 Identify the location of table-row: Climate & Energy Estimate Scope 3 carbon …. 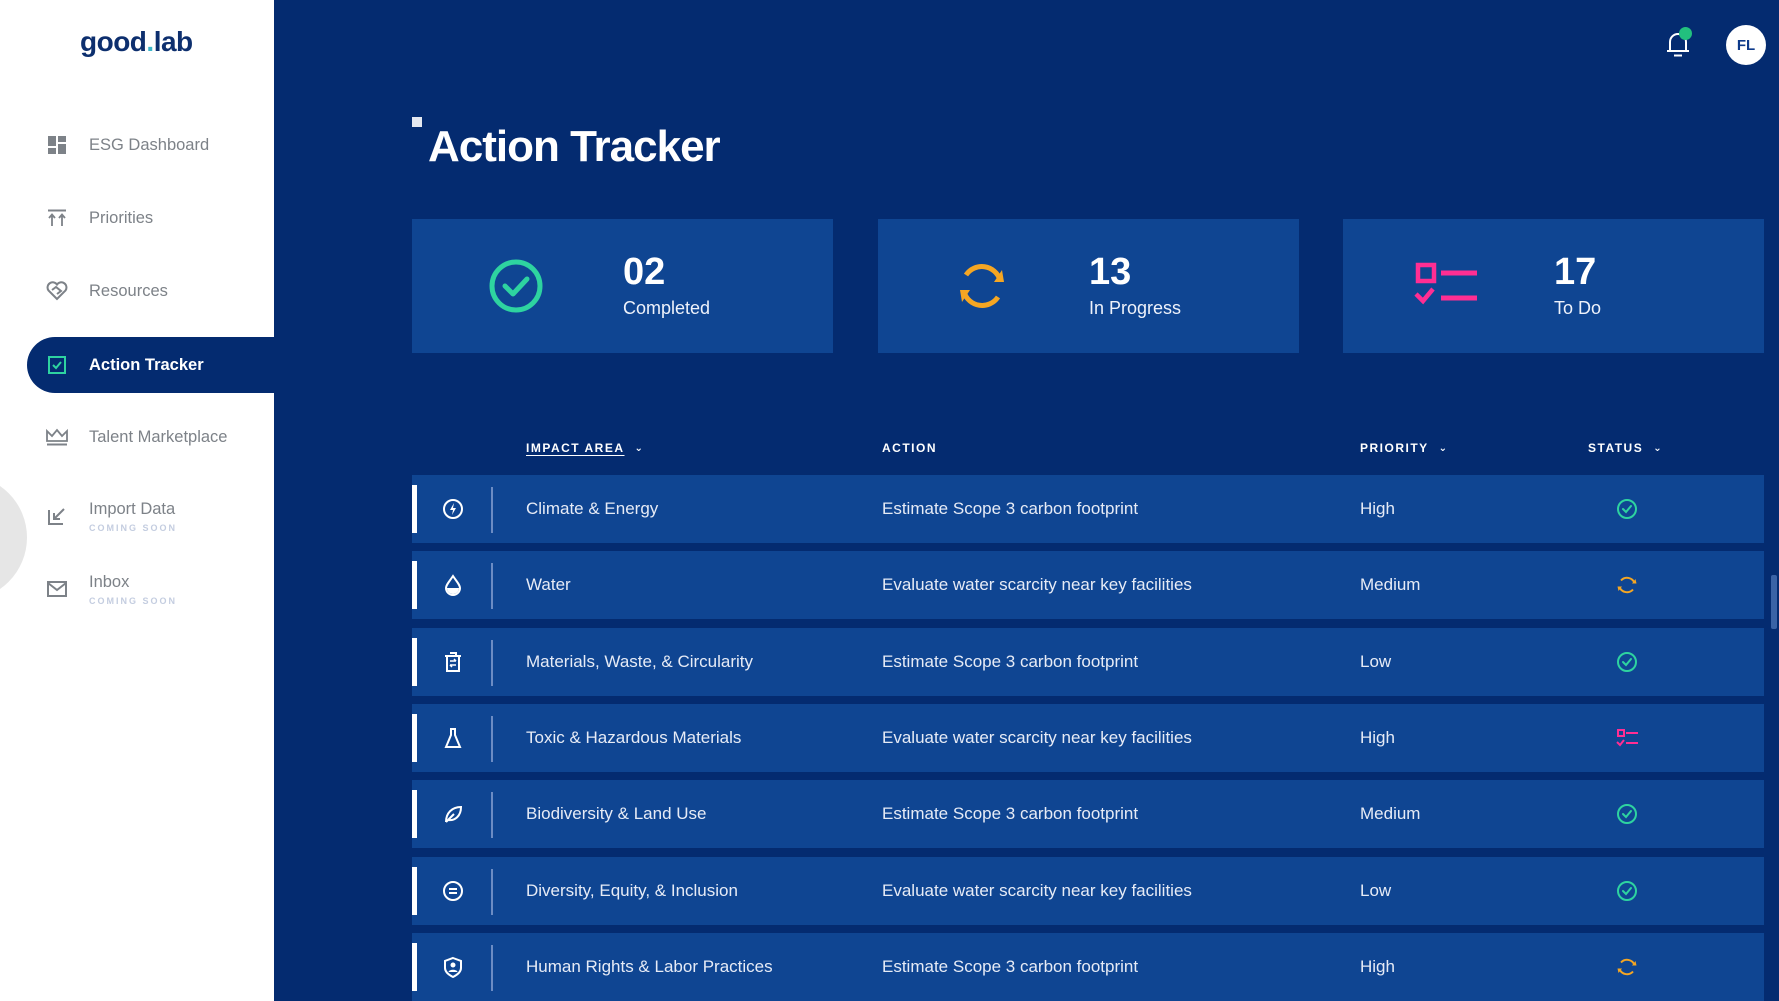
(1088, 509).